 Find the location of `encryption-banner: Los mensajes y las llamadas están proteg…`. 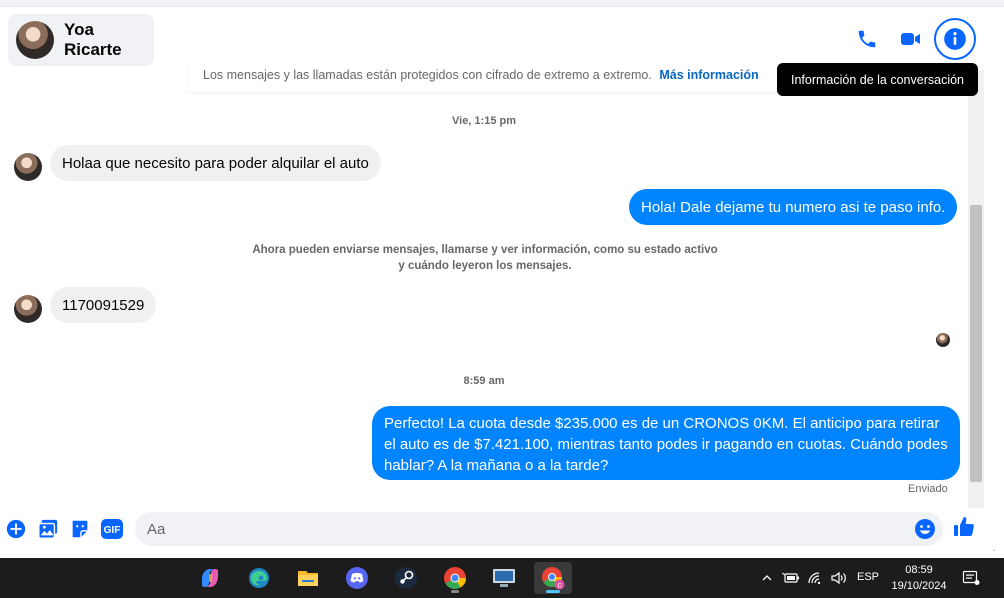

encryption-banner: Los mensajes y las llamadas están proteg… is located at coordinates (483, 77).